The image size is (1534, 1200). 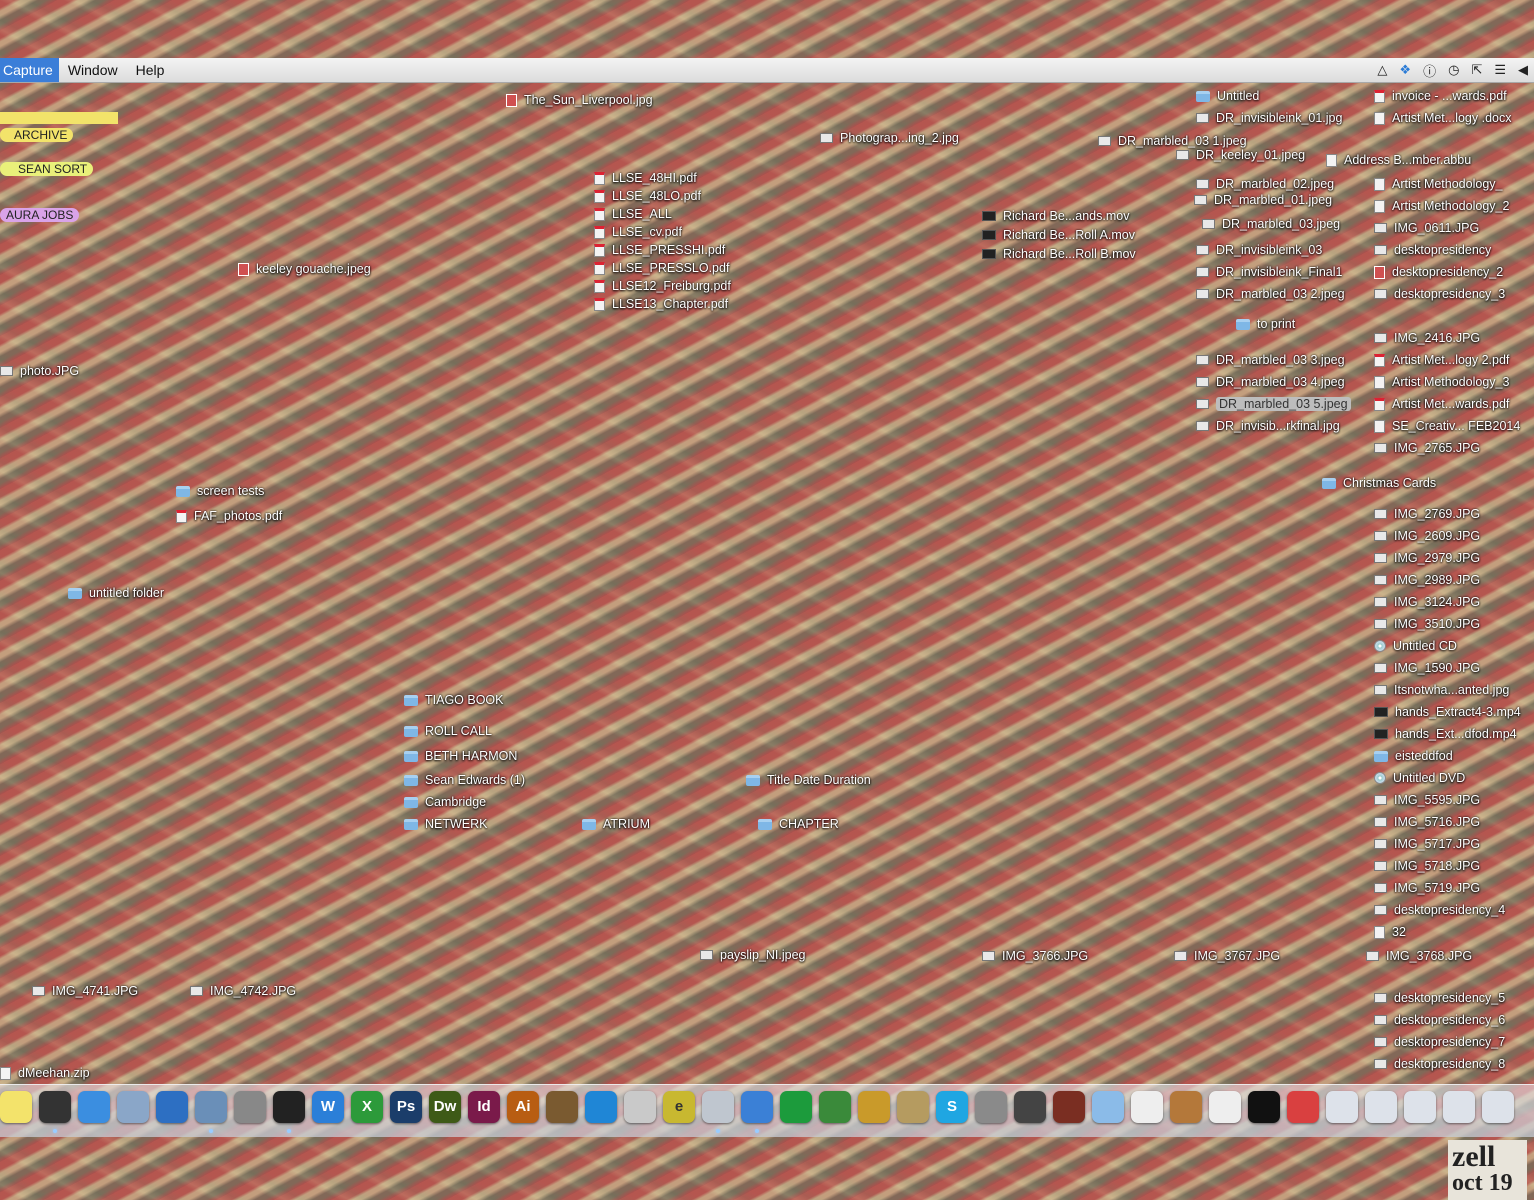 I want to click on illustrator-icon: Ai, so click(x=523, y=1107).